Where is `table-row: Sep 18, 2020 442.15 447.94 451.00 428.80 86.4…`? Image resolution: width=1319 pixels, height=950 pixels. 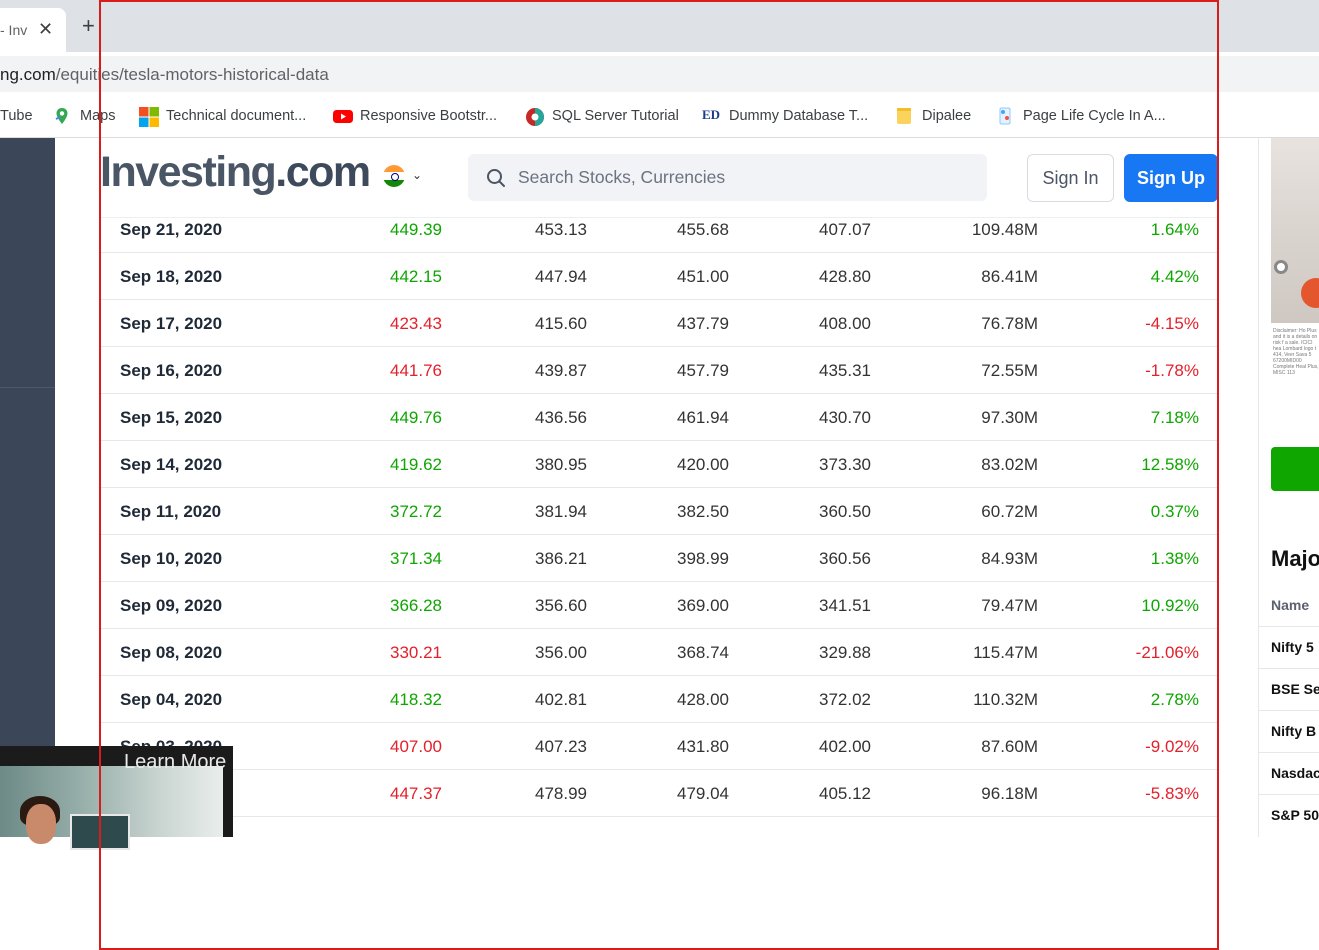 table-row: Sep 18, 2020 442.15 447.94 451.00 428.80 86.4… is located at coordinates (659, 276).